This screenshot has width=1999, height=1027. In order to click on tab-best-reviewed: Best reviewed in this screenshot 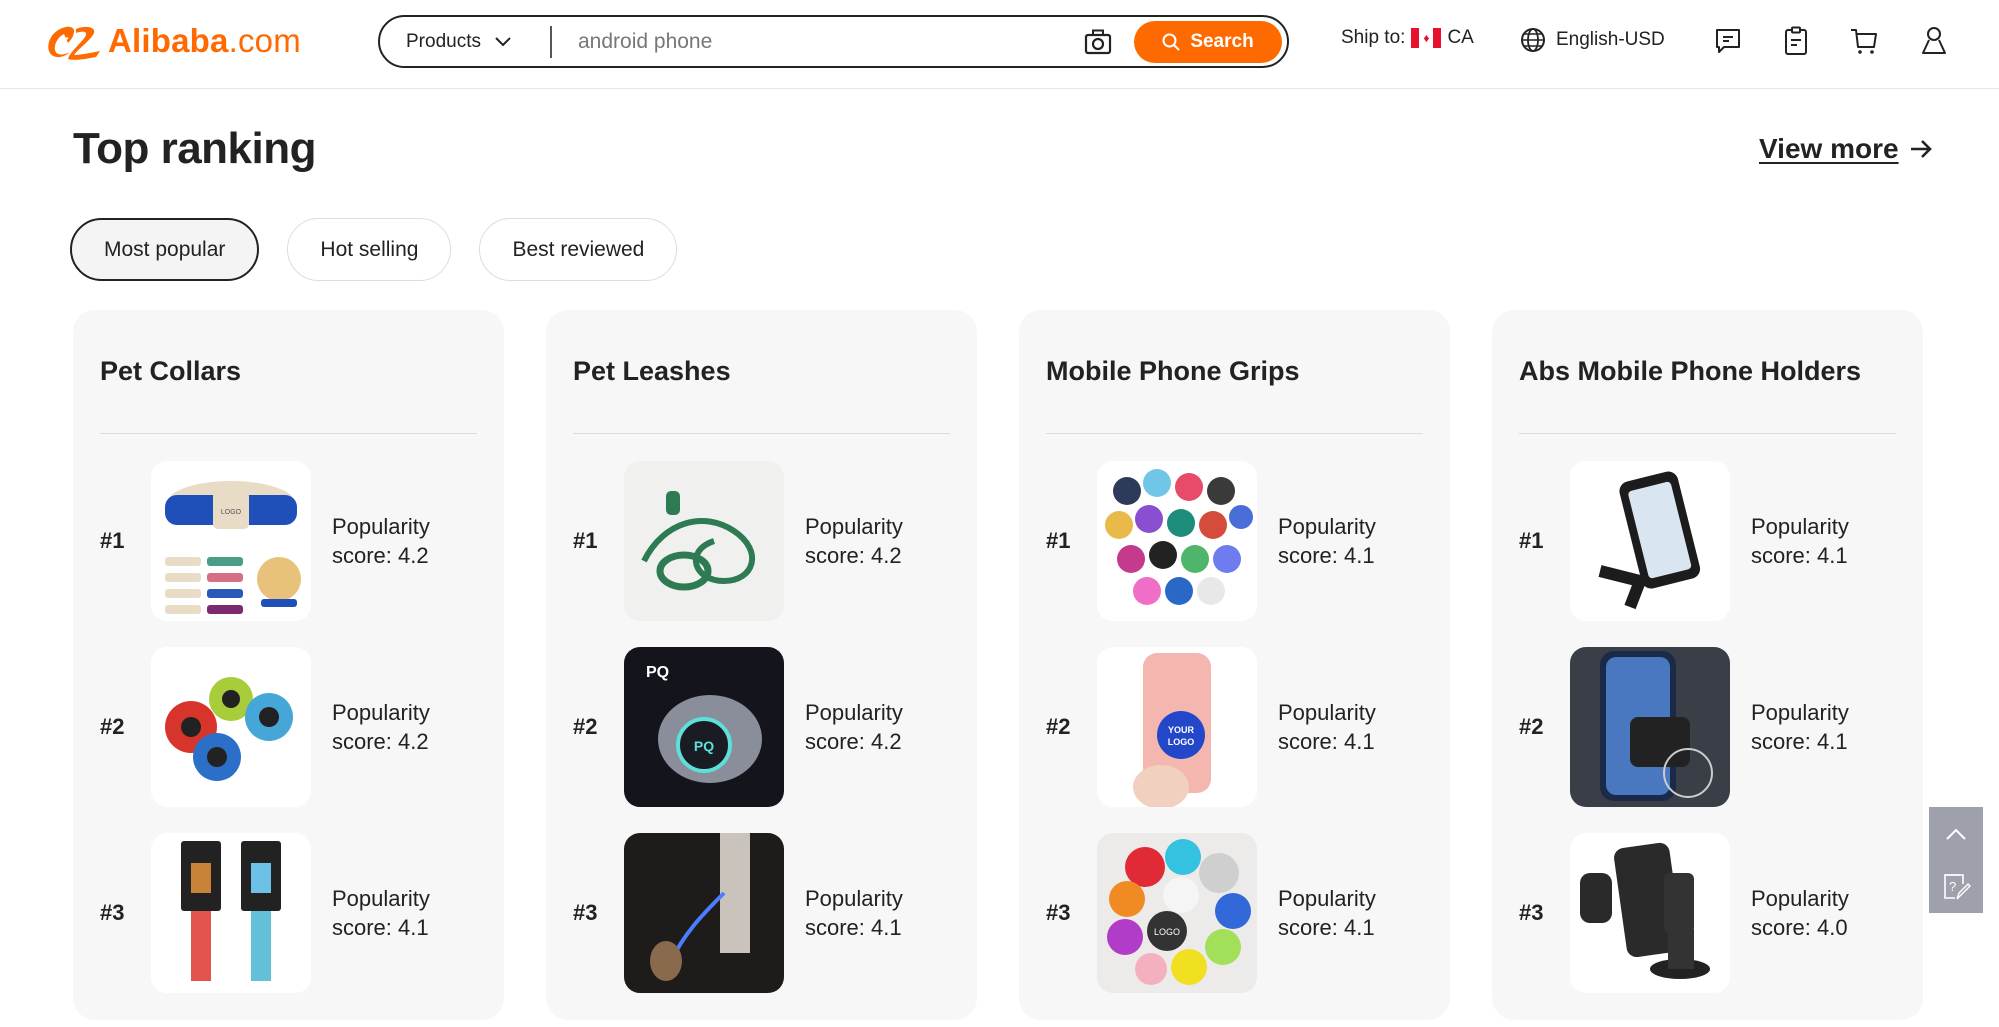, I will do `click(578, 249)`.